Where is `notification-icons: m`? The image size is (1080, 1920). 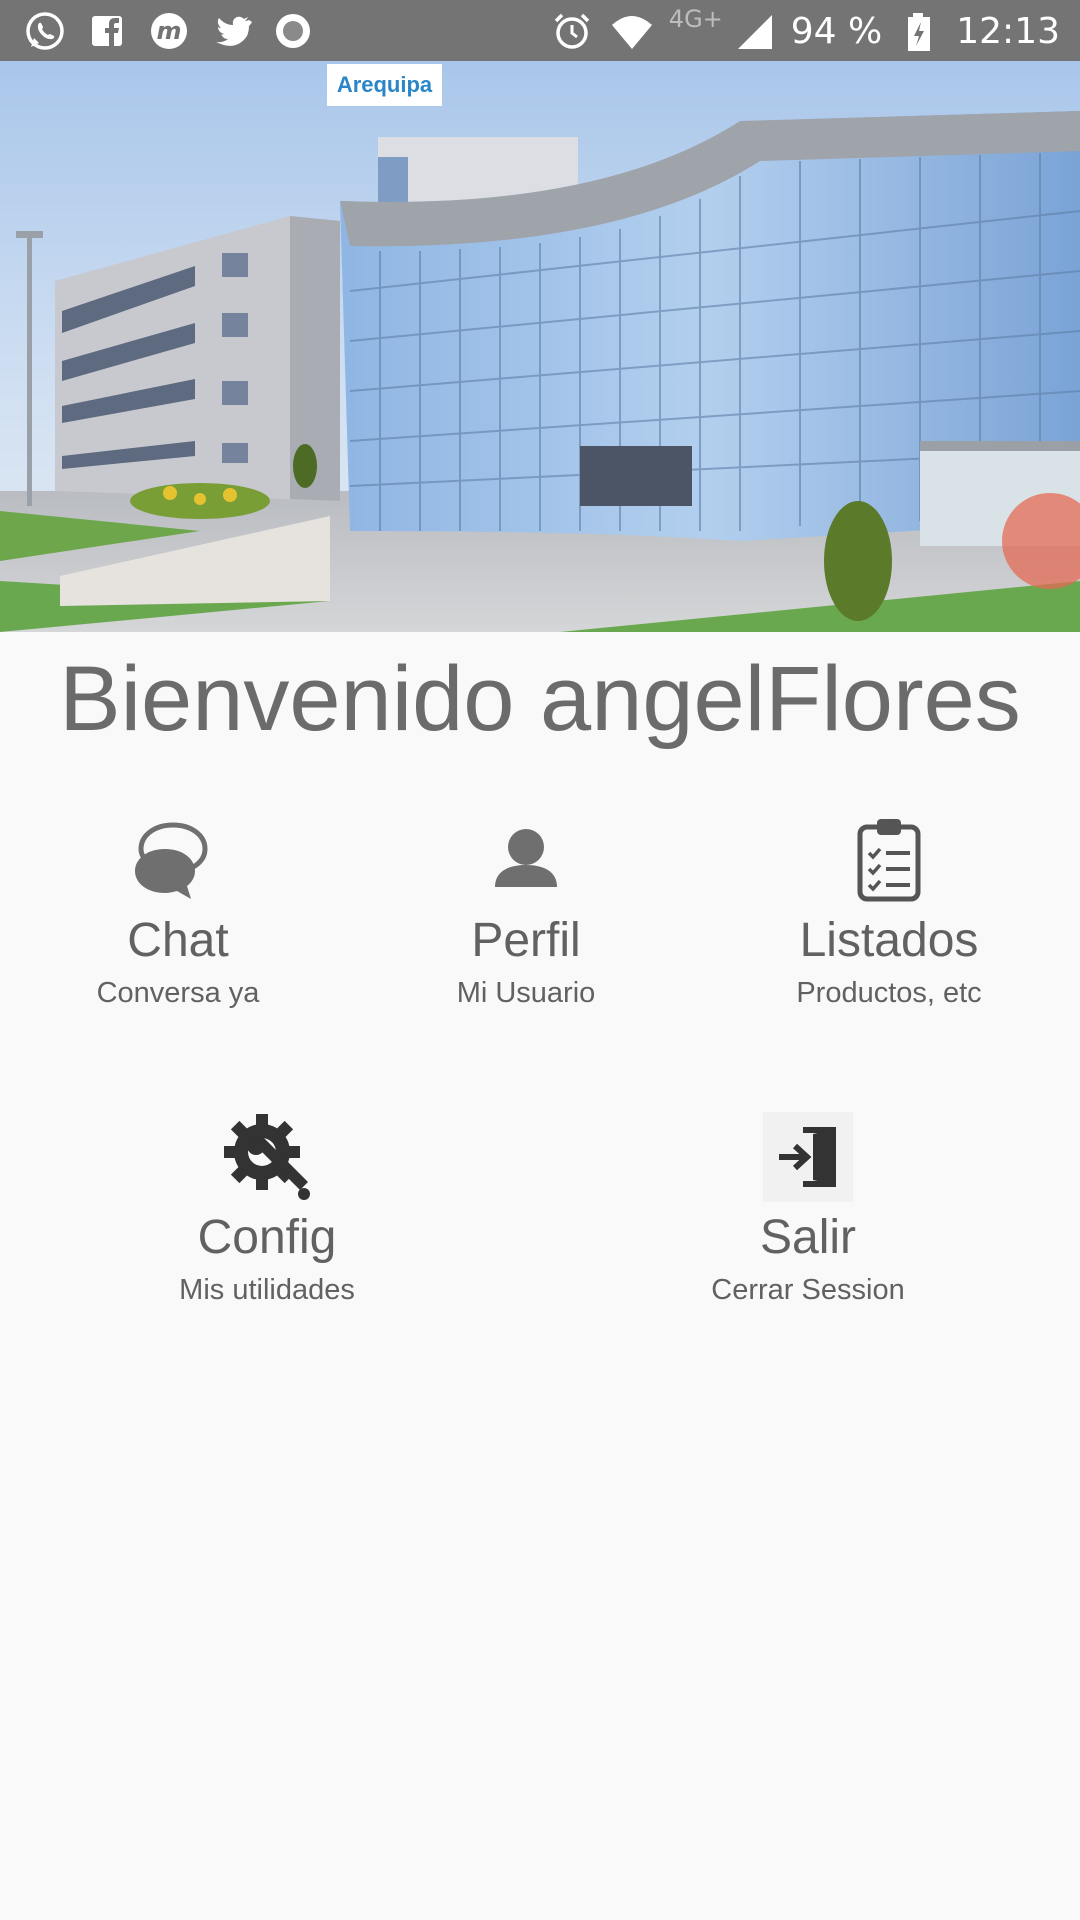 notification-icons: m is located at coordinates (169, 31).